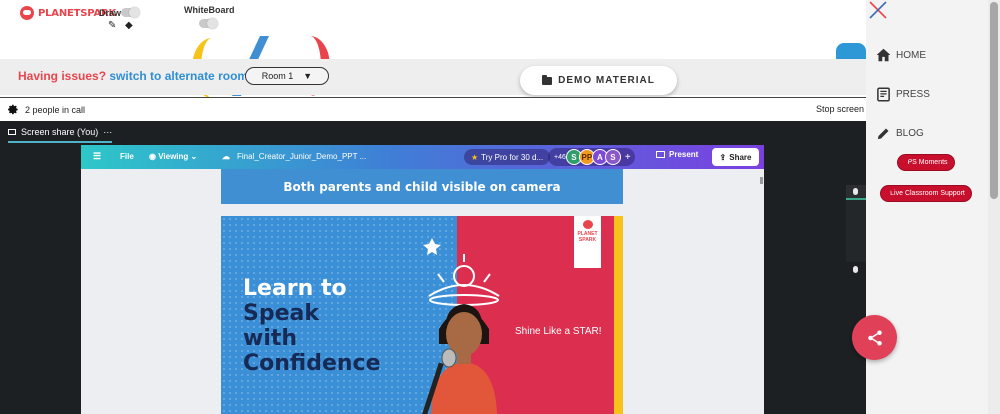 This screenshot has height=414, width=1000. What do you see at coordinates (209, 10) in the screenshot?
I see `whiteboard-label: WhiteBoard` at bounding box center [209, 10].